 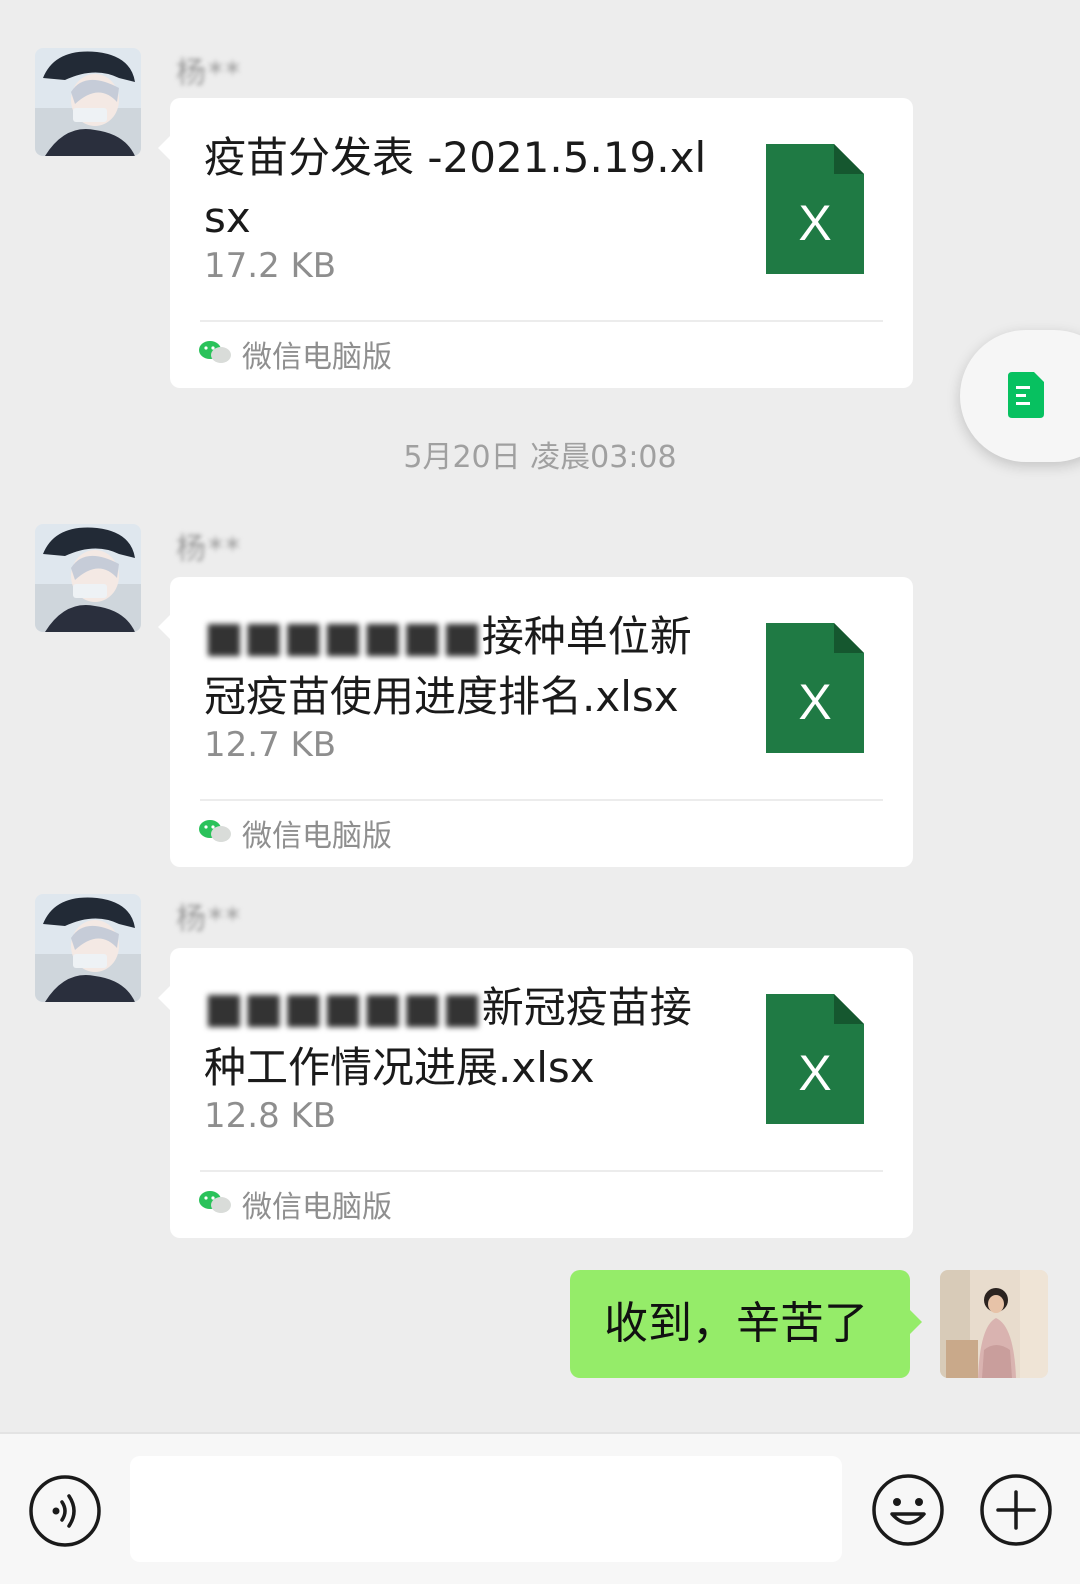 What do you see at coordinates (486, 1509) in the screenshot?
I see `message-input` at bounding box center [486, 1509].